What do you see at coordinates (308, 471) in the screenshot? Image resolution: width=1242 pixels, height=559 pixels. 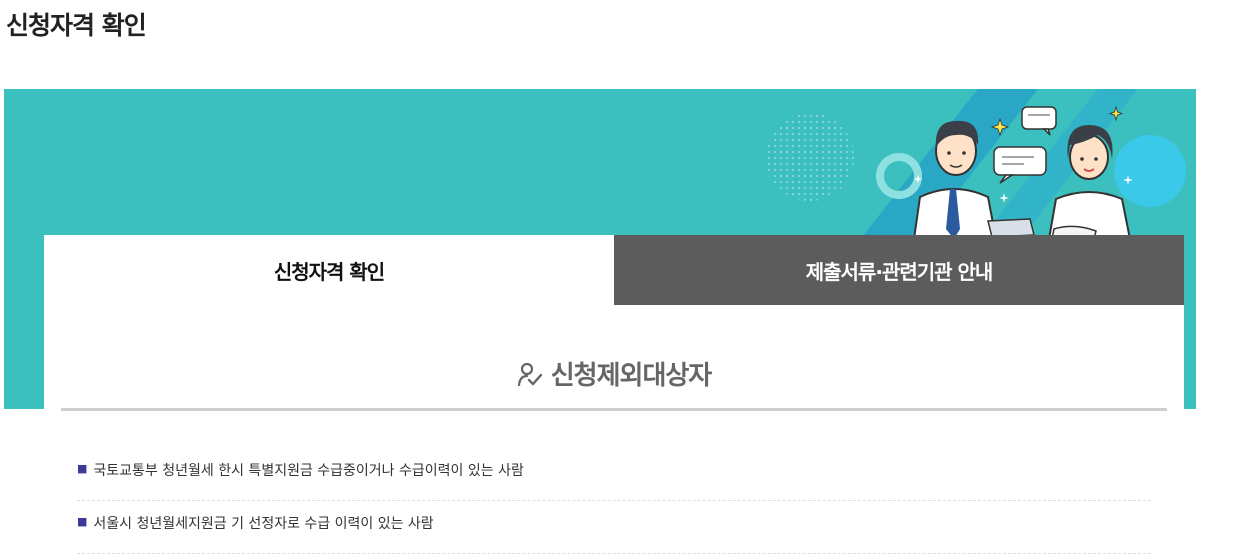 I see `list-item-text: 국토교통부 청년월세 한시 특별지원금 수급중이거나 수급이력이 있는 사람` at bounding box center [308, 471].